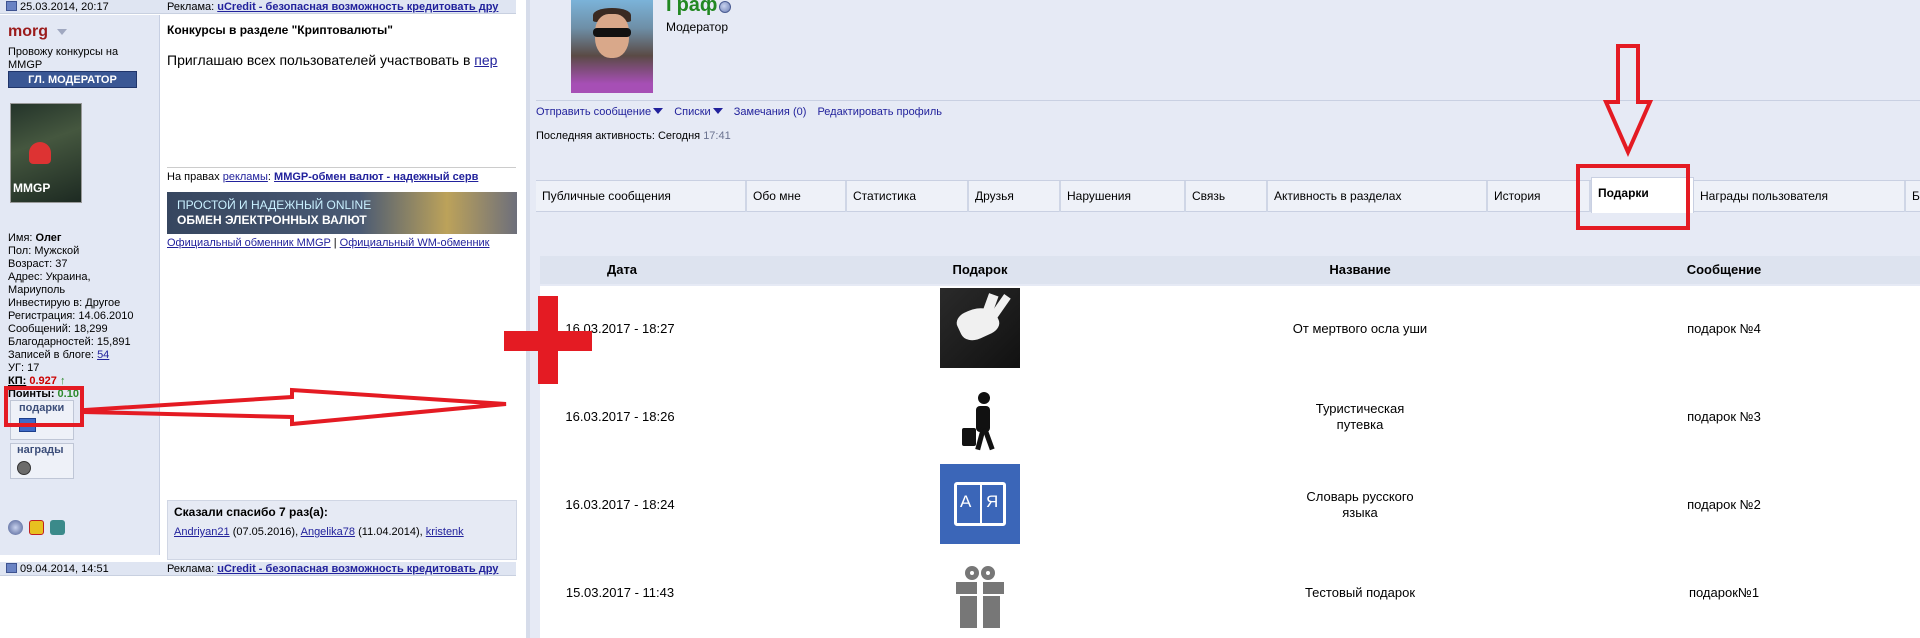 The image size is (1920, 638). What do you see at coordinates (548, 340) in the screenshot?
I see `annotation-plus-vertical` at bounding box center [548, 340].